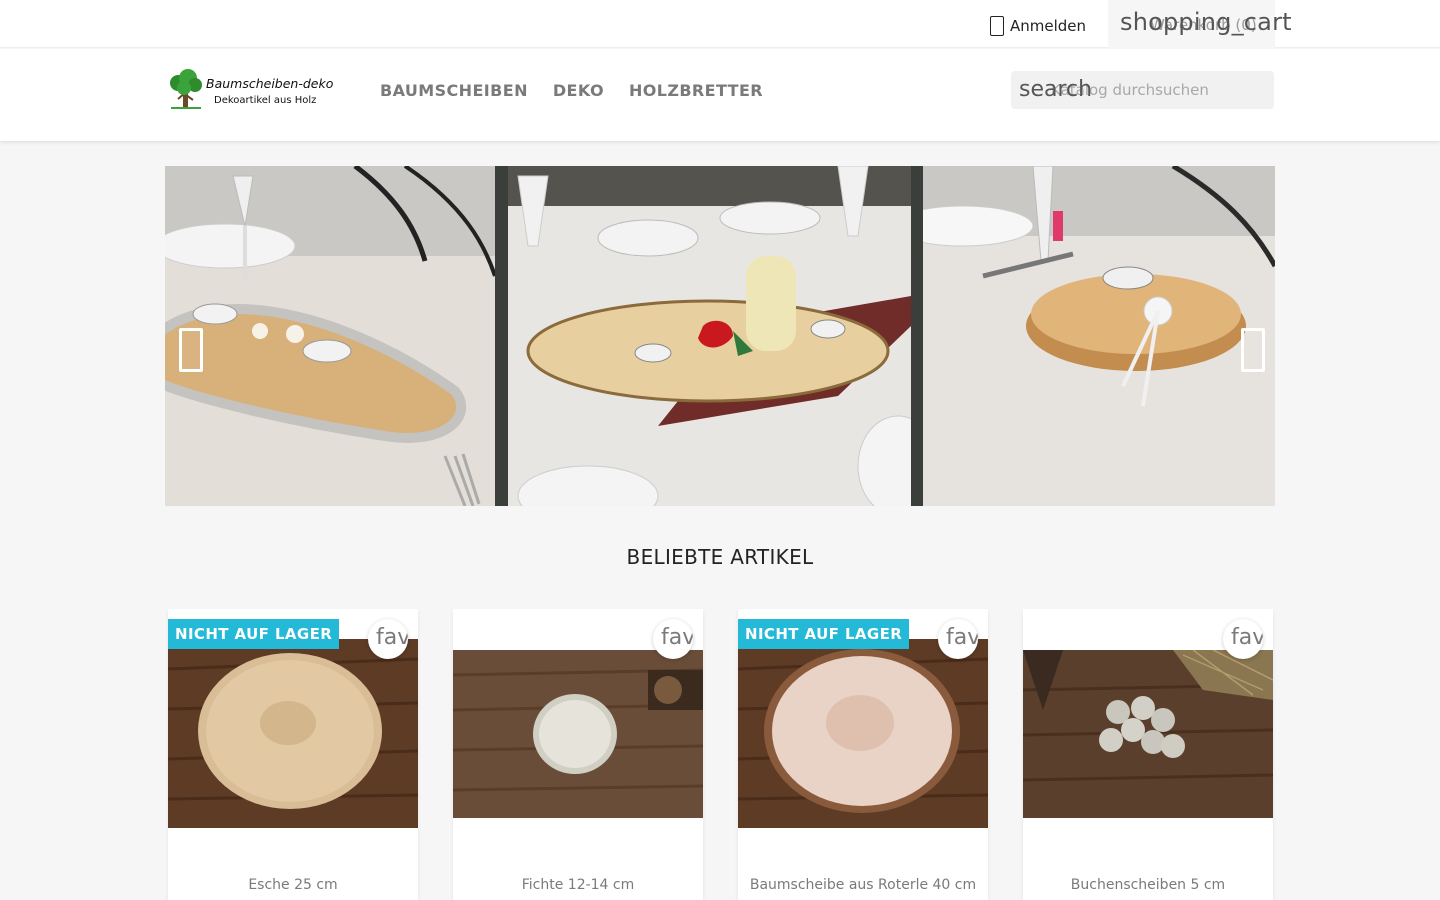 This screenshot has height=900, width=1440. What do you see at coordinates (1206, 22) in the screenshot?
I see `shopping-cart-icon: shopping_cart` at bounding box center [1206, 22].